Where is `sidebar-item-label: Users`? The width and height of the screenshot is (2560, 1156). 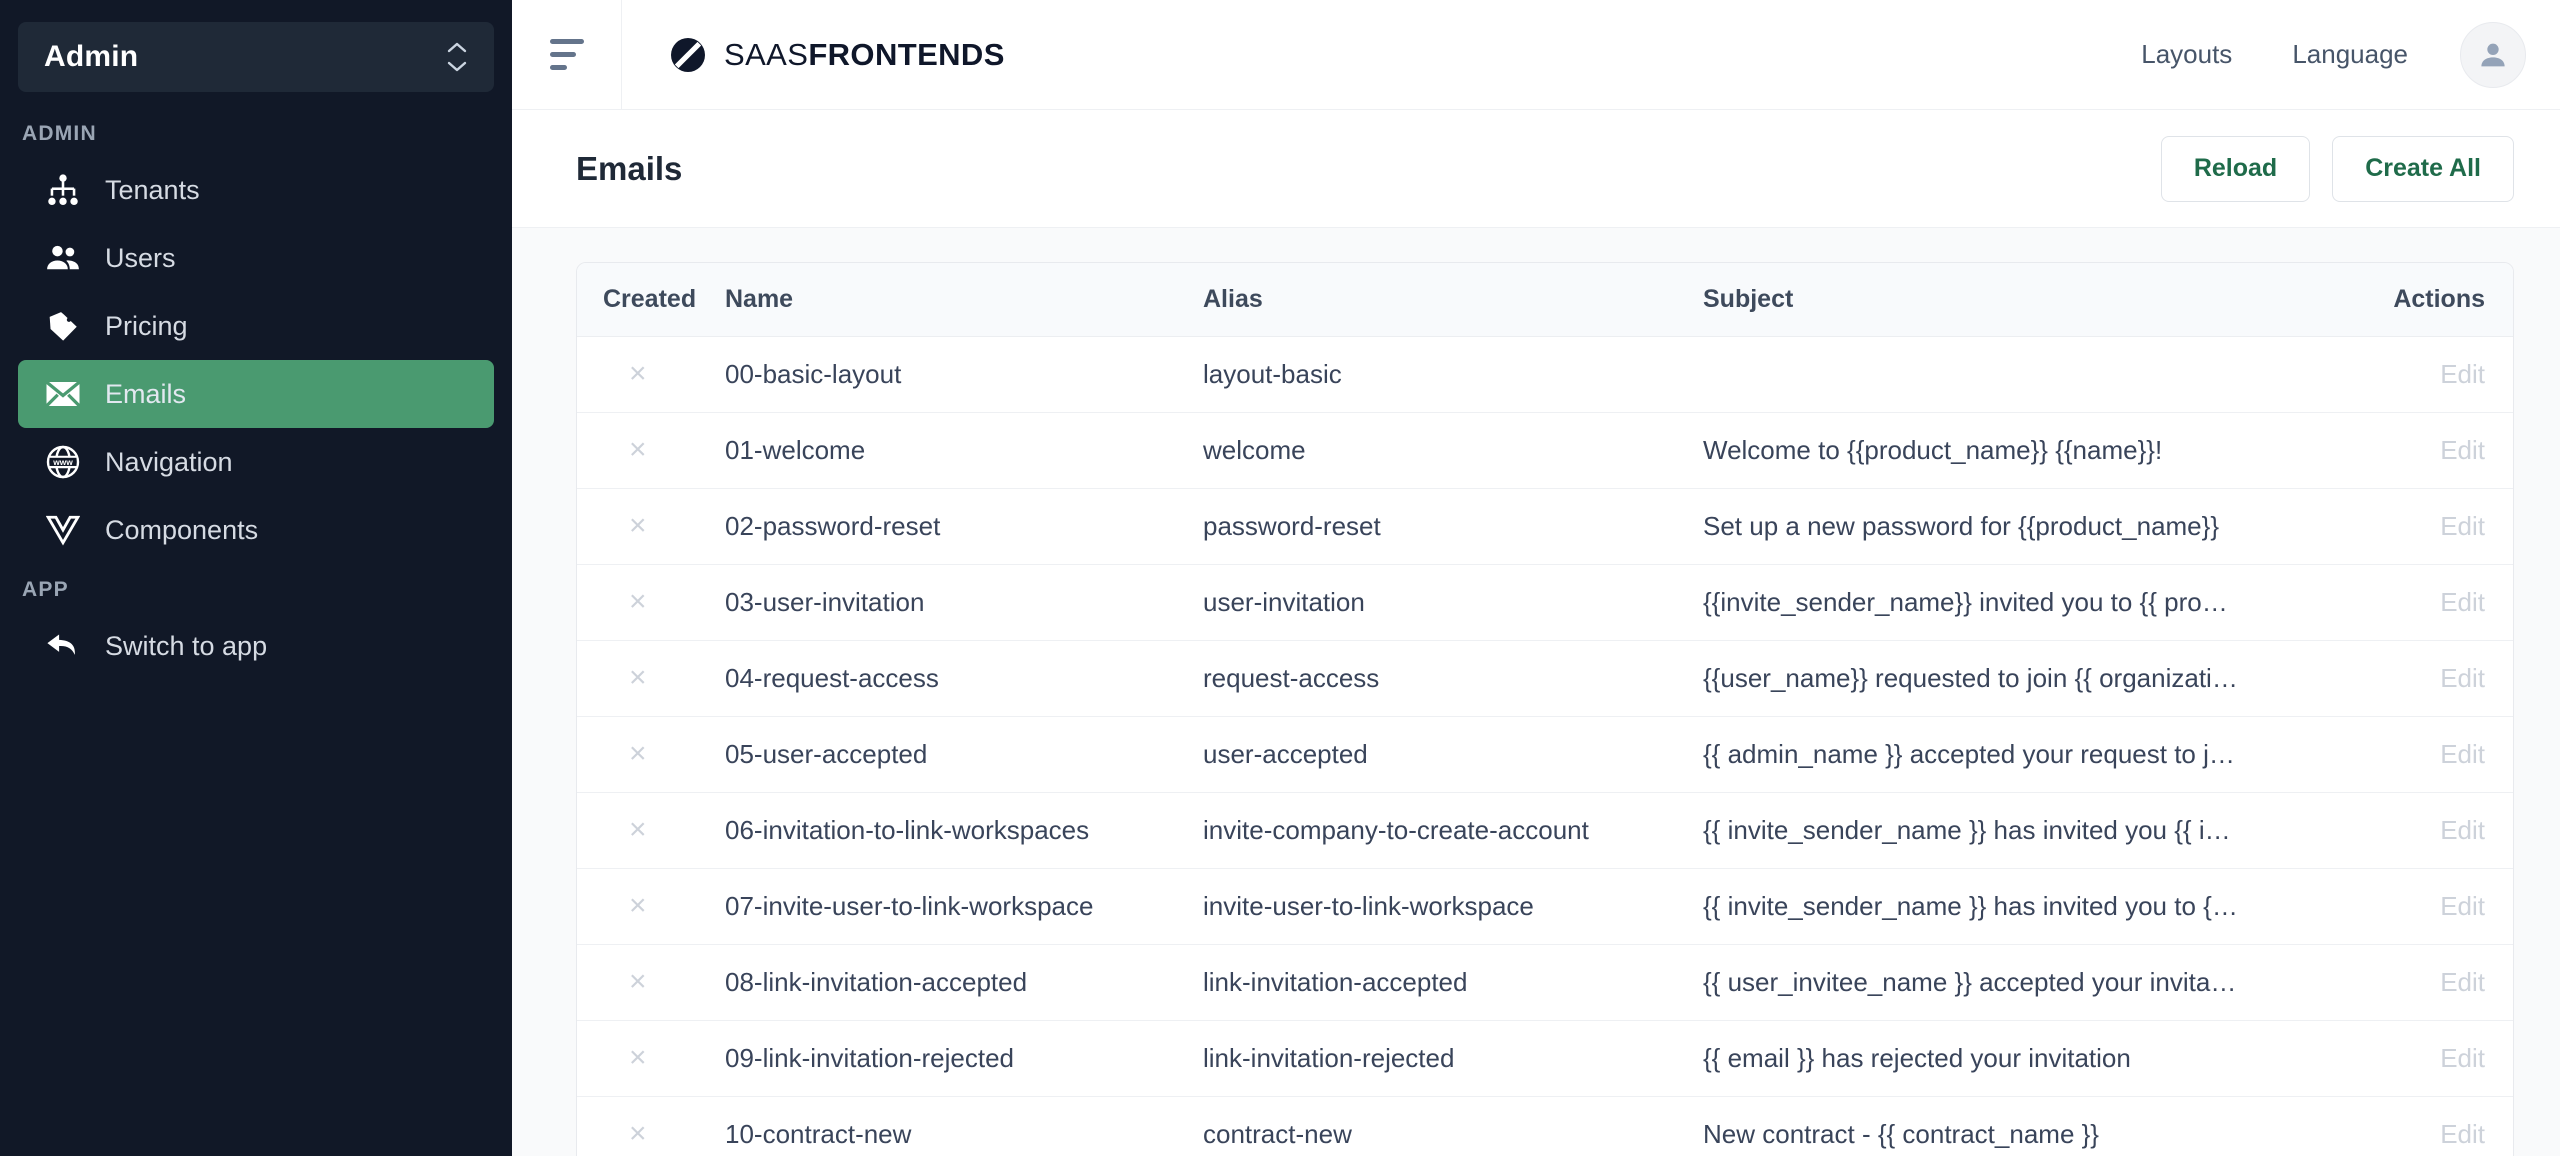
sidebar-item-label: Users is located at coordinates (140, 257).